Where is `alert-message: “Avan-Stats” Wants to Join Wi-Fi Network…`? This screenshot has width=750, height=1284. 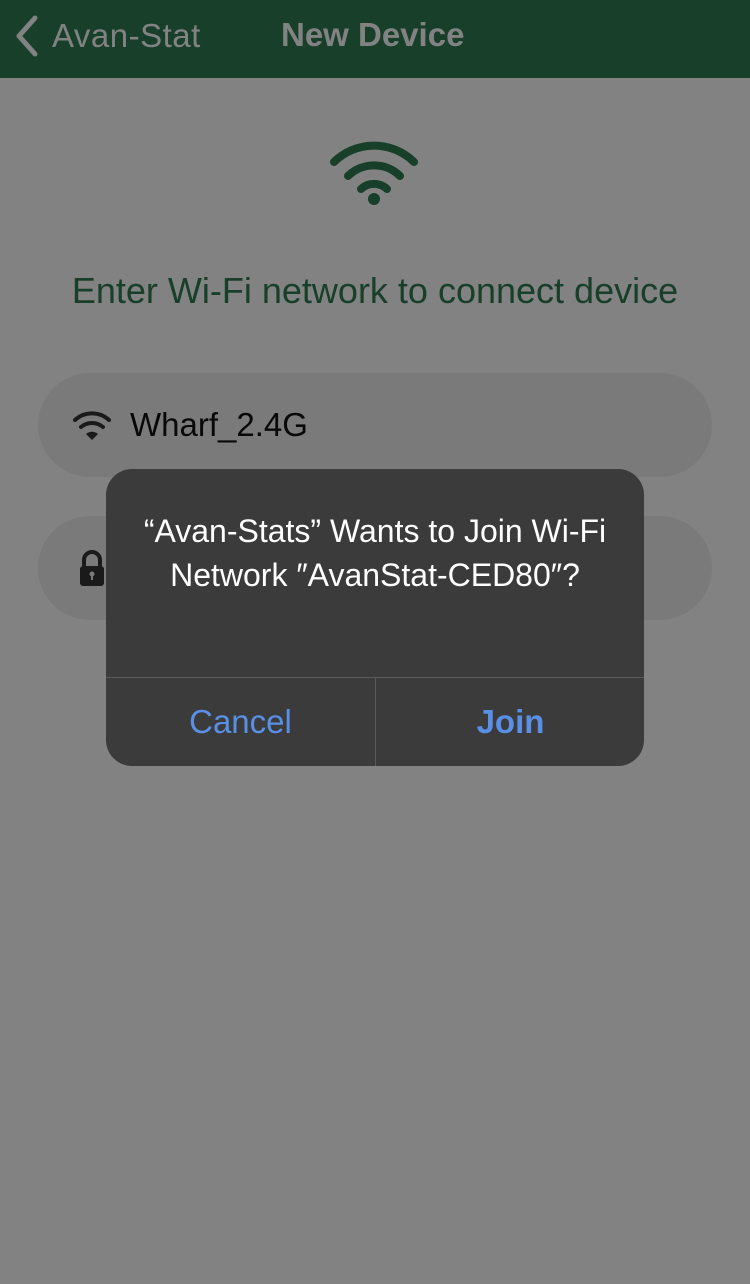
alert-message: “Avan-Stats” Wants to Join Wi-Fi Network… is located at coordinates (375, 553).